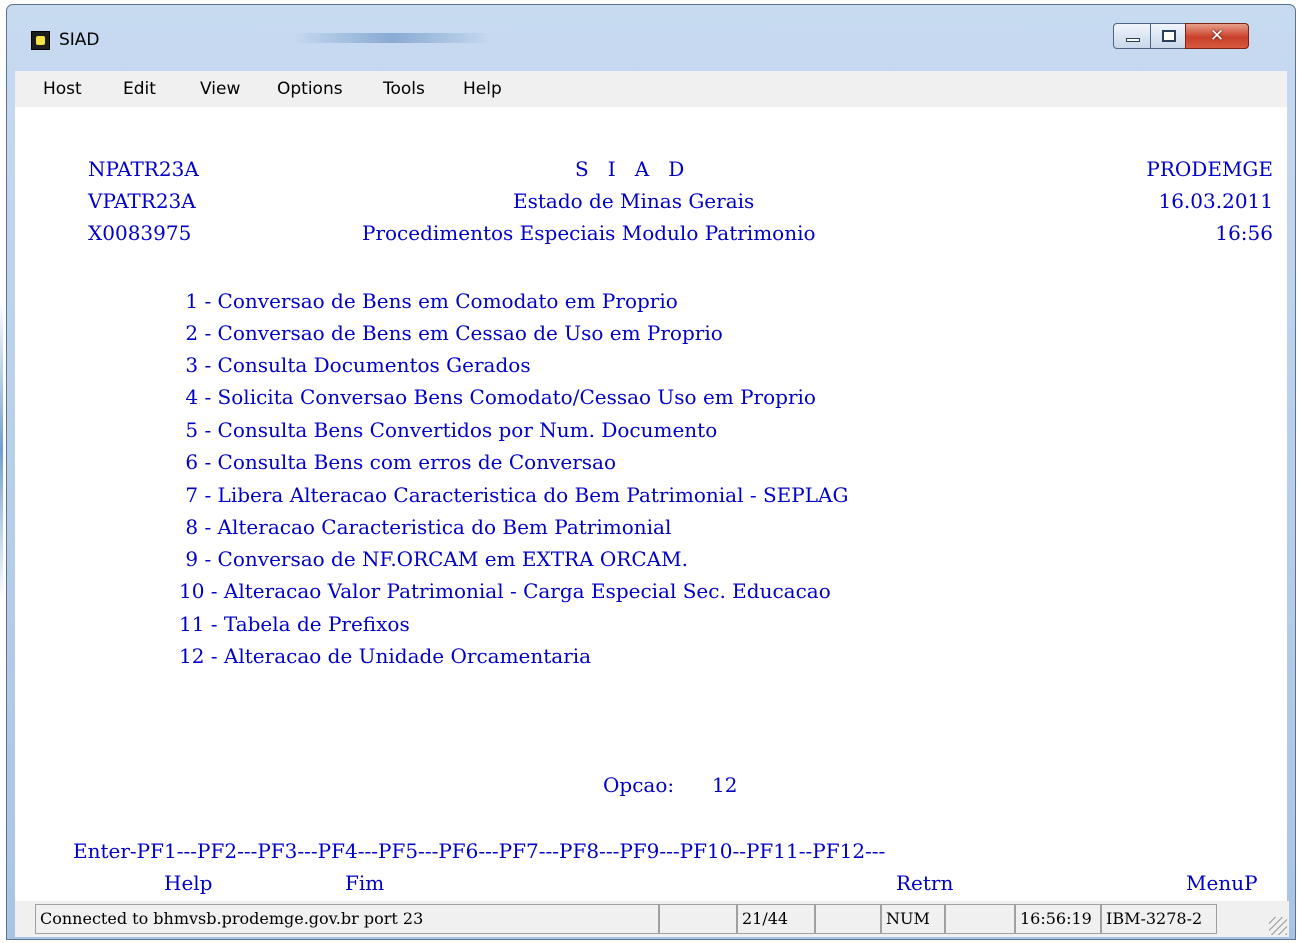  What do you see at coordinates (634, 201) in the screenshot?
I see `state-title: Estado de Minas Gerais` at bounding box center [634, 201].